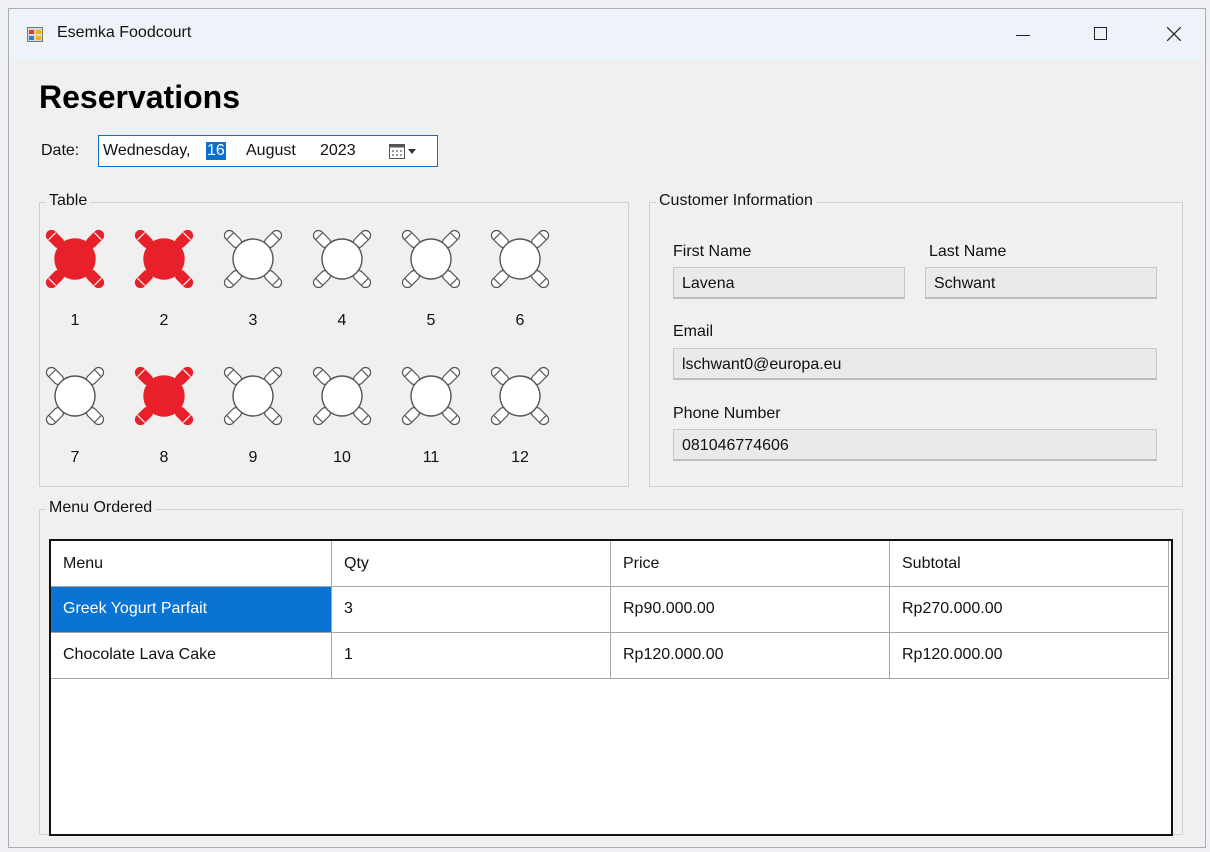 The width and height of the screenshot is (1210, 852). What do you see at coordinates (271, 151) in the screenshot?
I see `date-month: August` at bounding box center [271, 151].